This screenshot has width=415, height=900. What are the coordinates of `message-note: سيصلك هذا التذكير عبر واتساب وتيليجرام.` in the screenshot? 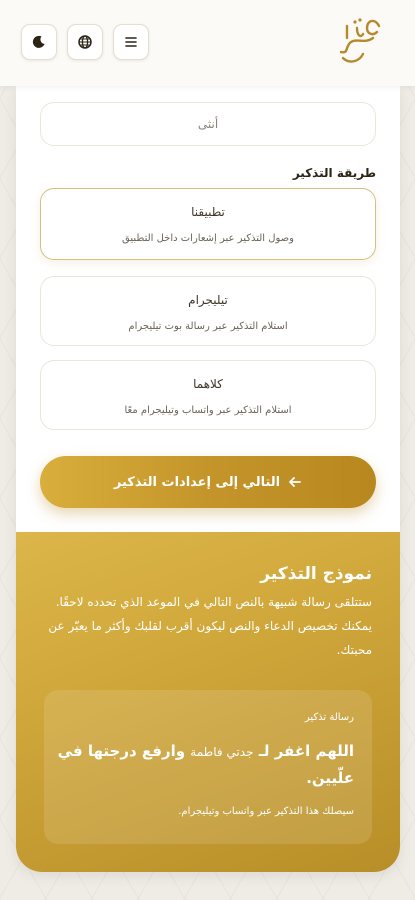 It's located at (266, 811).